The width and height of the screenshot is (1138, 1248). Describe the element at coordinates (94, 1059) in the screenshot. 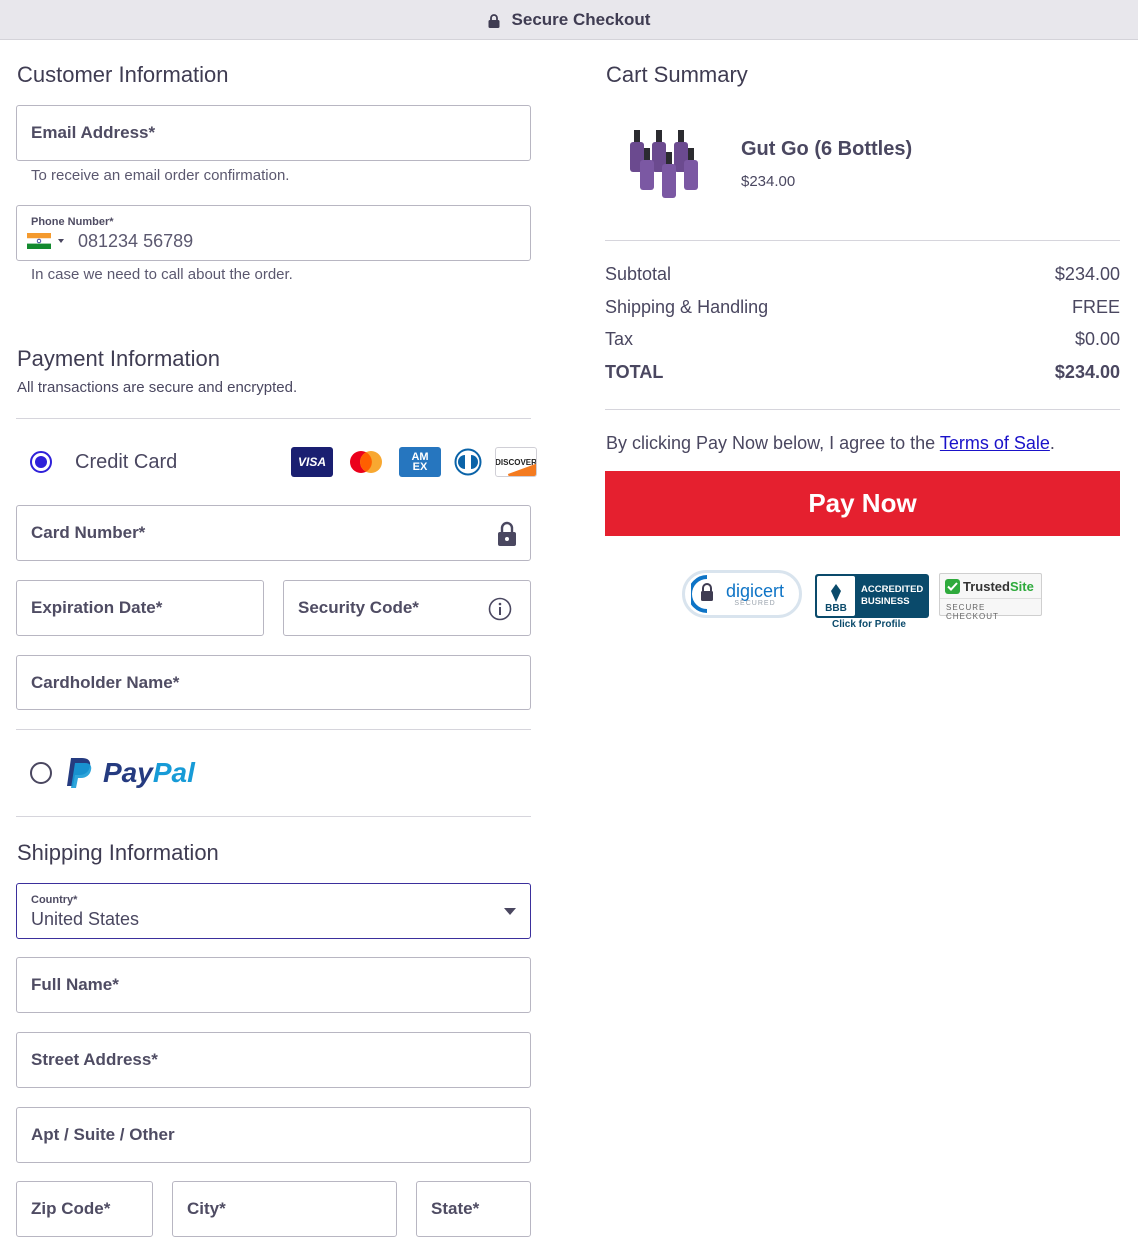

I see `street-address-label: Street Address*` at that location.